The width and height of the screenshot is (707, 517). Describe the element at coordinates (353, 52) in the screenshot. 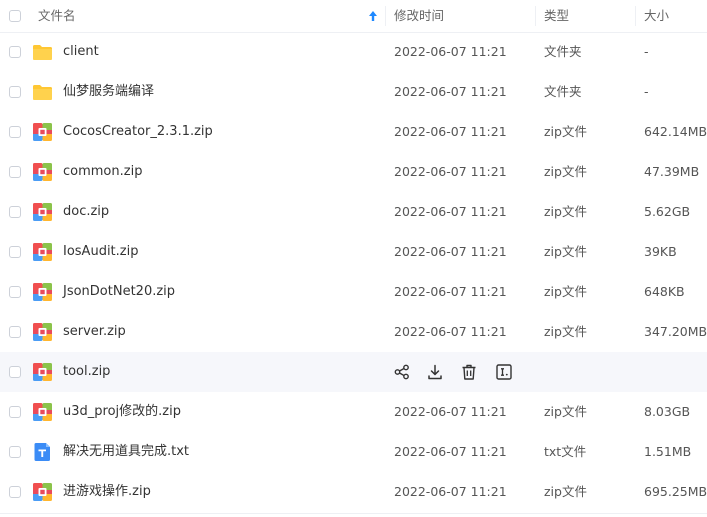

I see `file-row: client 2022-06-07 11:21 文件夹 -` at that location.